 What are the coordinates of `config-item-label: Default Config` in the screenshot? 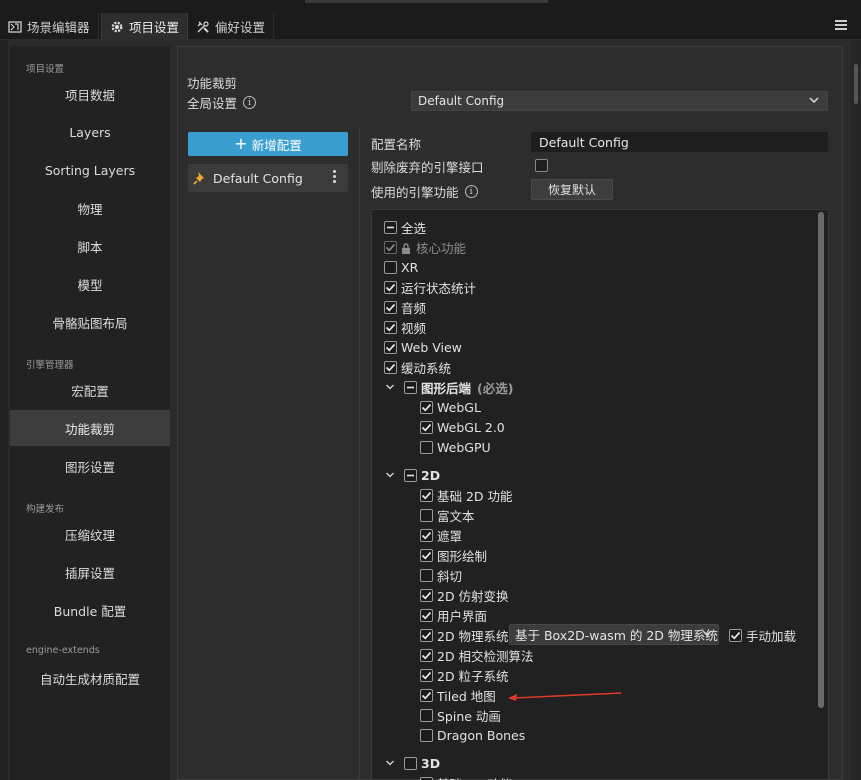 It's located at (258, 178).